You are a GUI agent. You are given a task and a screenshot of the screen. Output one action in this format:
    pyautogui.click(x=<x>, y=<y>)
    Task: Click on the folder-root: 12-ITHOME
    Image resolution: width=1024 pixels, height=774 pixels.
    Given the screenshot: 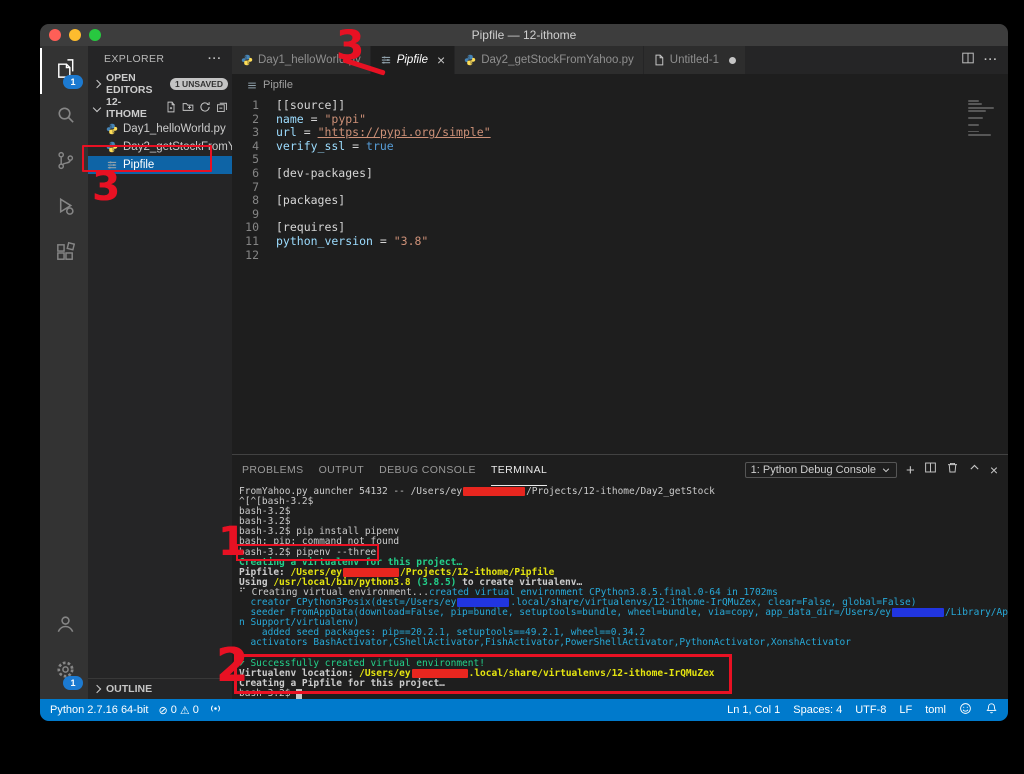 What is the action you would take?
    pyautogui.click(x=160, y=108)
    